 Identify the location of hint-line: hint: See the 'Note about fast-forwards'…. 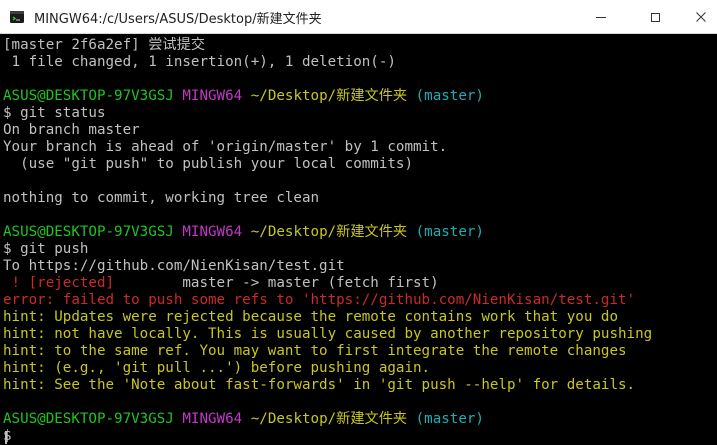
(319, 385).